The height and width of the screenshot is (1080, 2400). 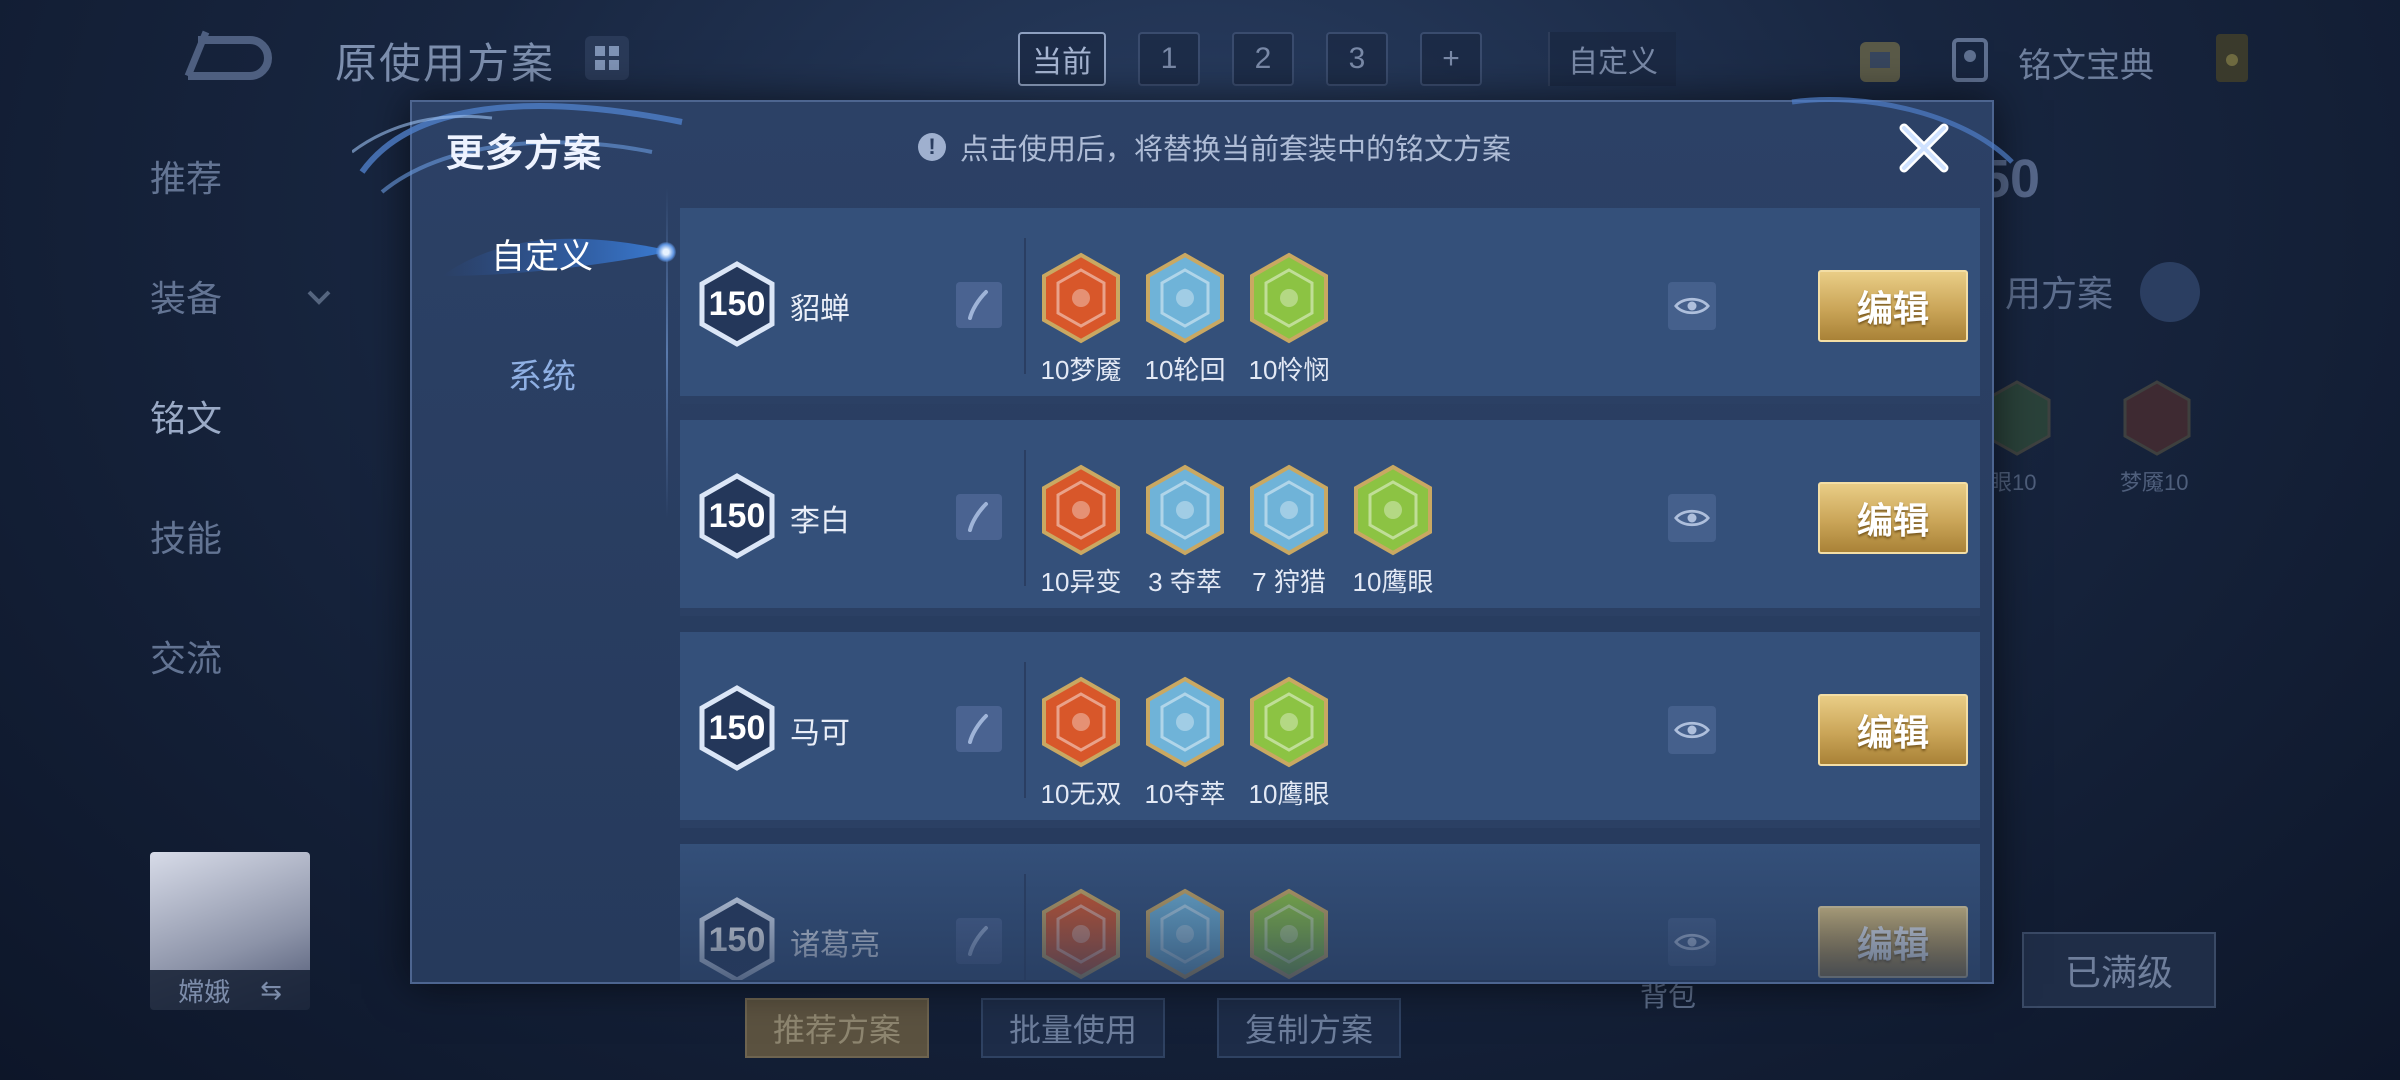 What do you see at coordinates (1357, 59) in the screenshot?
I see `tab-3: 3` at bounding box center [1357, 59].